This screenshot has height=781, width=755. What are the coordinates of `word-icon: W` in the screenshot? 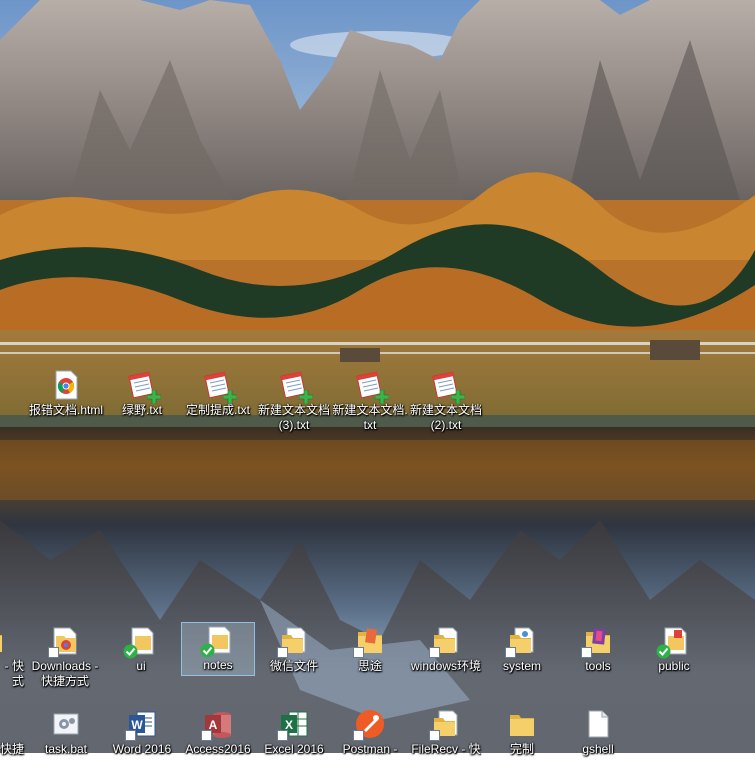 It's located at (141, 725).